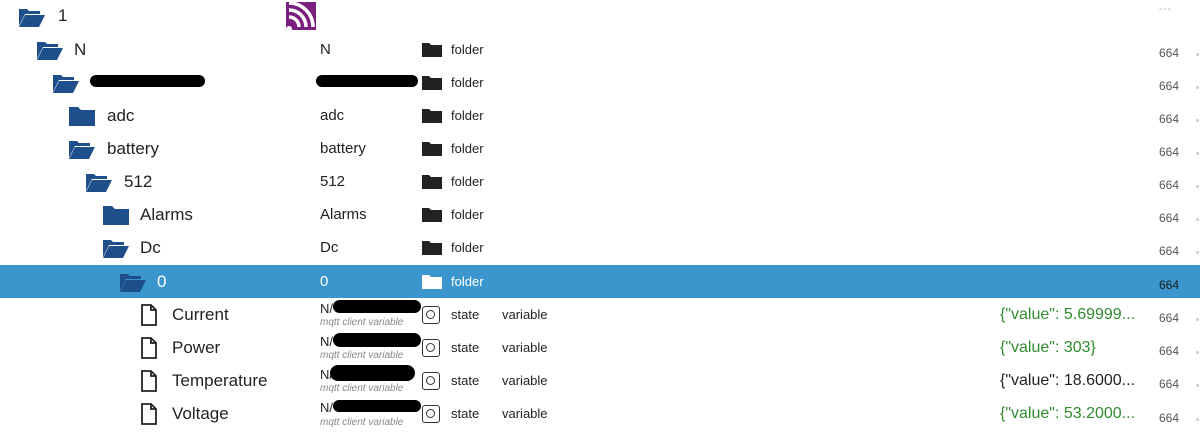 This screenshot has height=433, width=1200. Describe the element at coordinates (301, 18) in the screenshot. I see `rss-feed-icon` at that location.